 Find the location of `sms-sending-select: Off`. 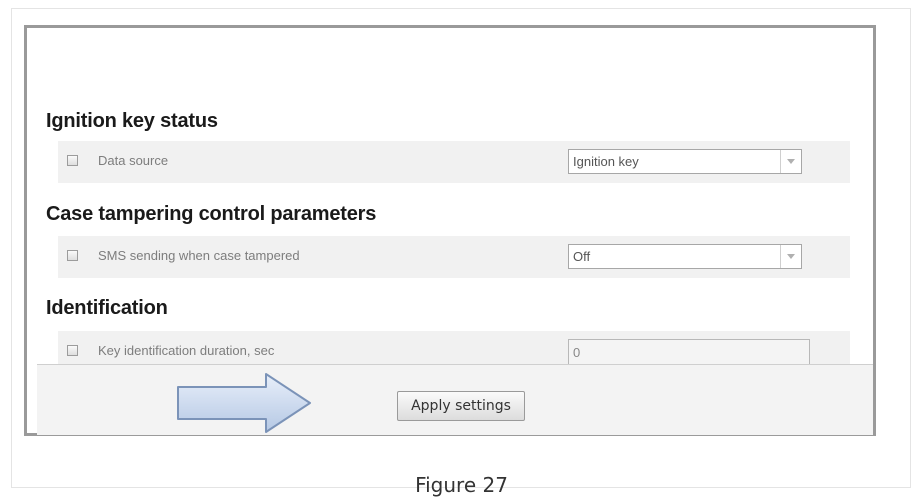

sms-sending-select: Off is located at coordinates (685, 256).